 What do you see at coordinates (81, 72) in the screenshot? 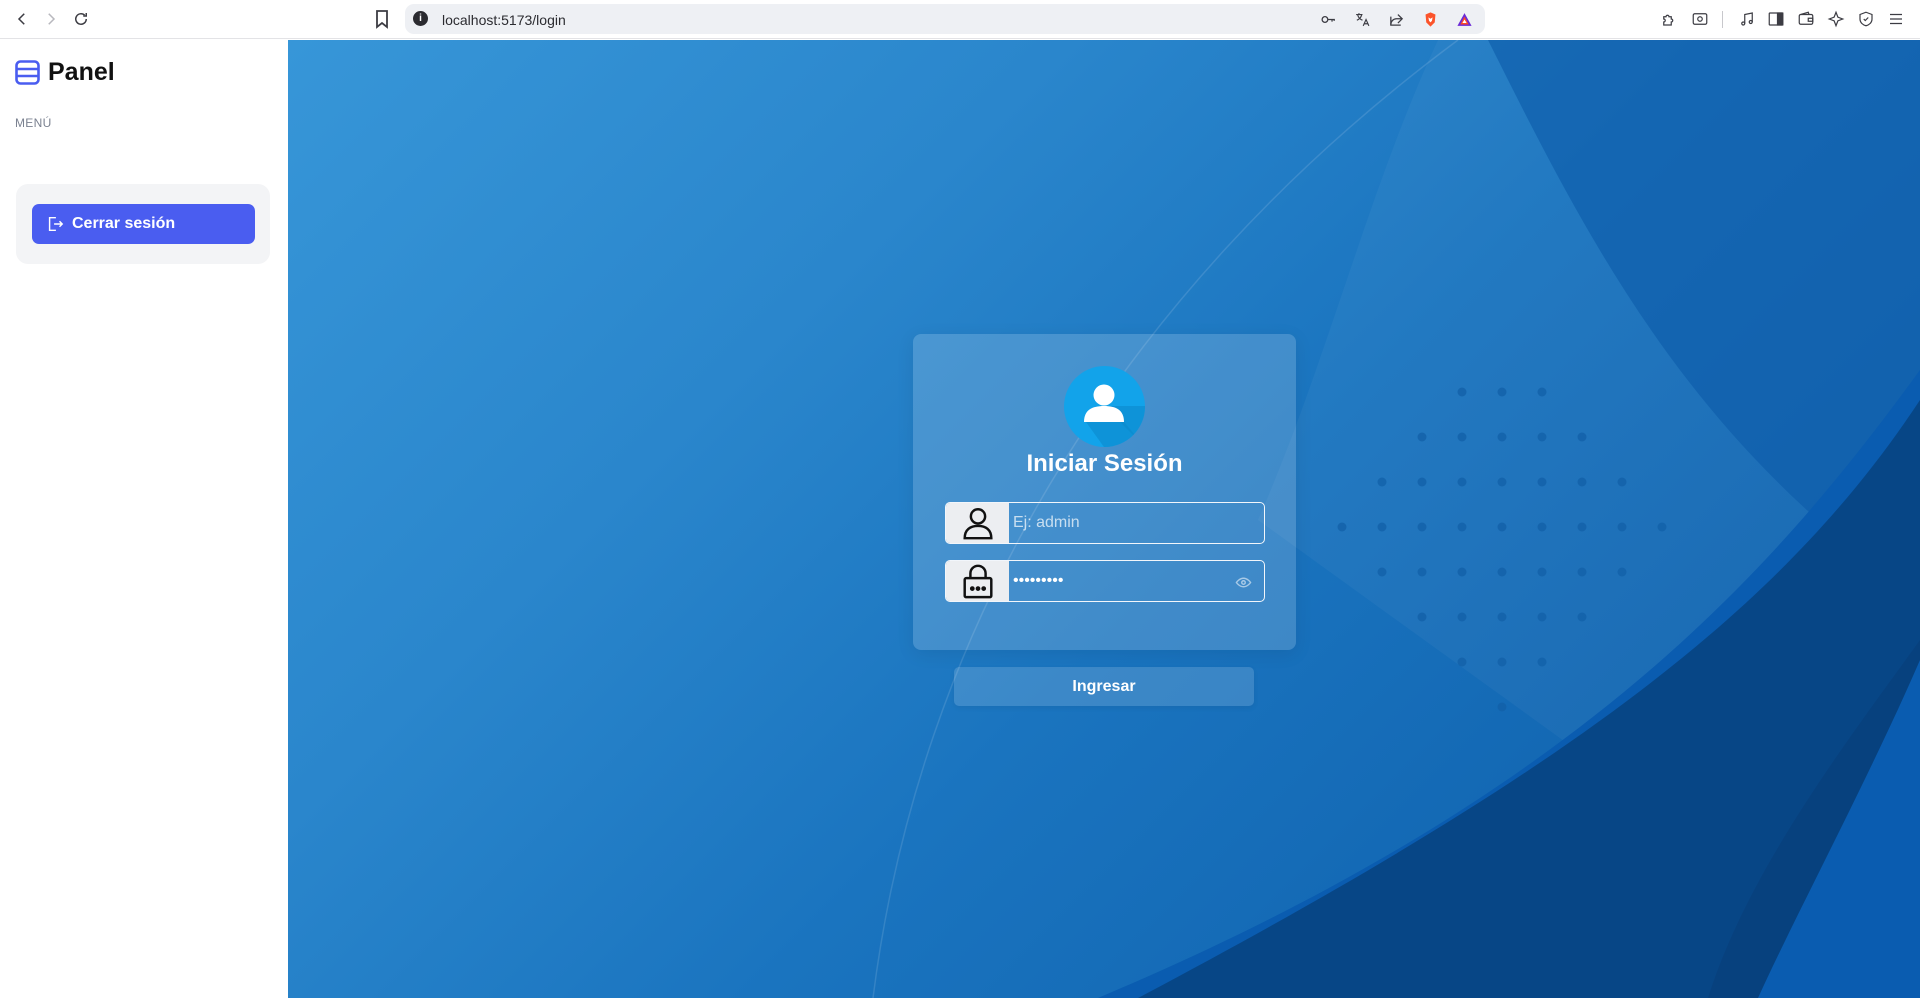
I see `brand-title: Panel` at bounding box center [81, 72].